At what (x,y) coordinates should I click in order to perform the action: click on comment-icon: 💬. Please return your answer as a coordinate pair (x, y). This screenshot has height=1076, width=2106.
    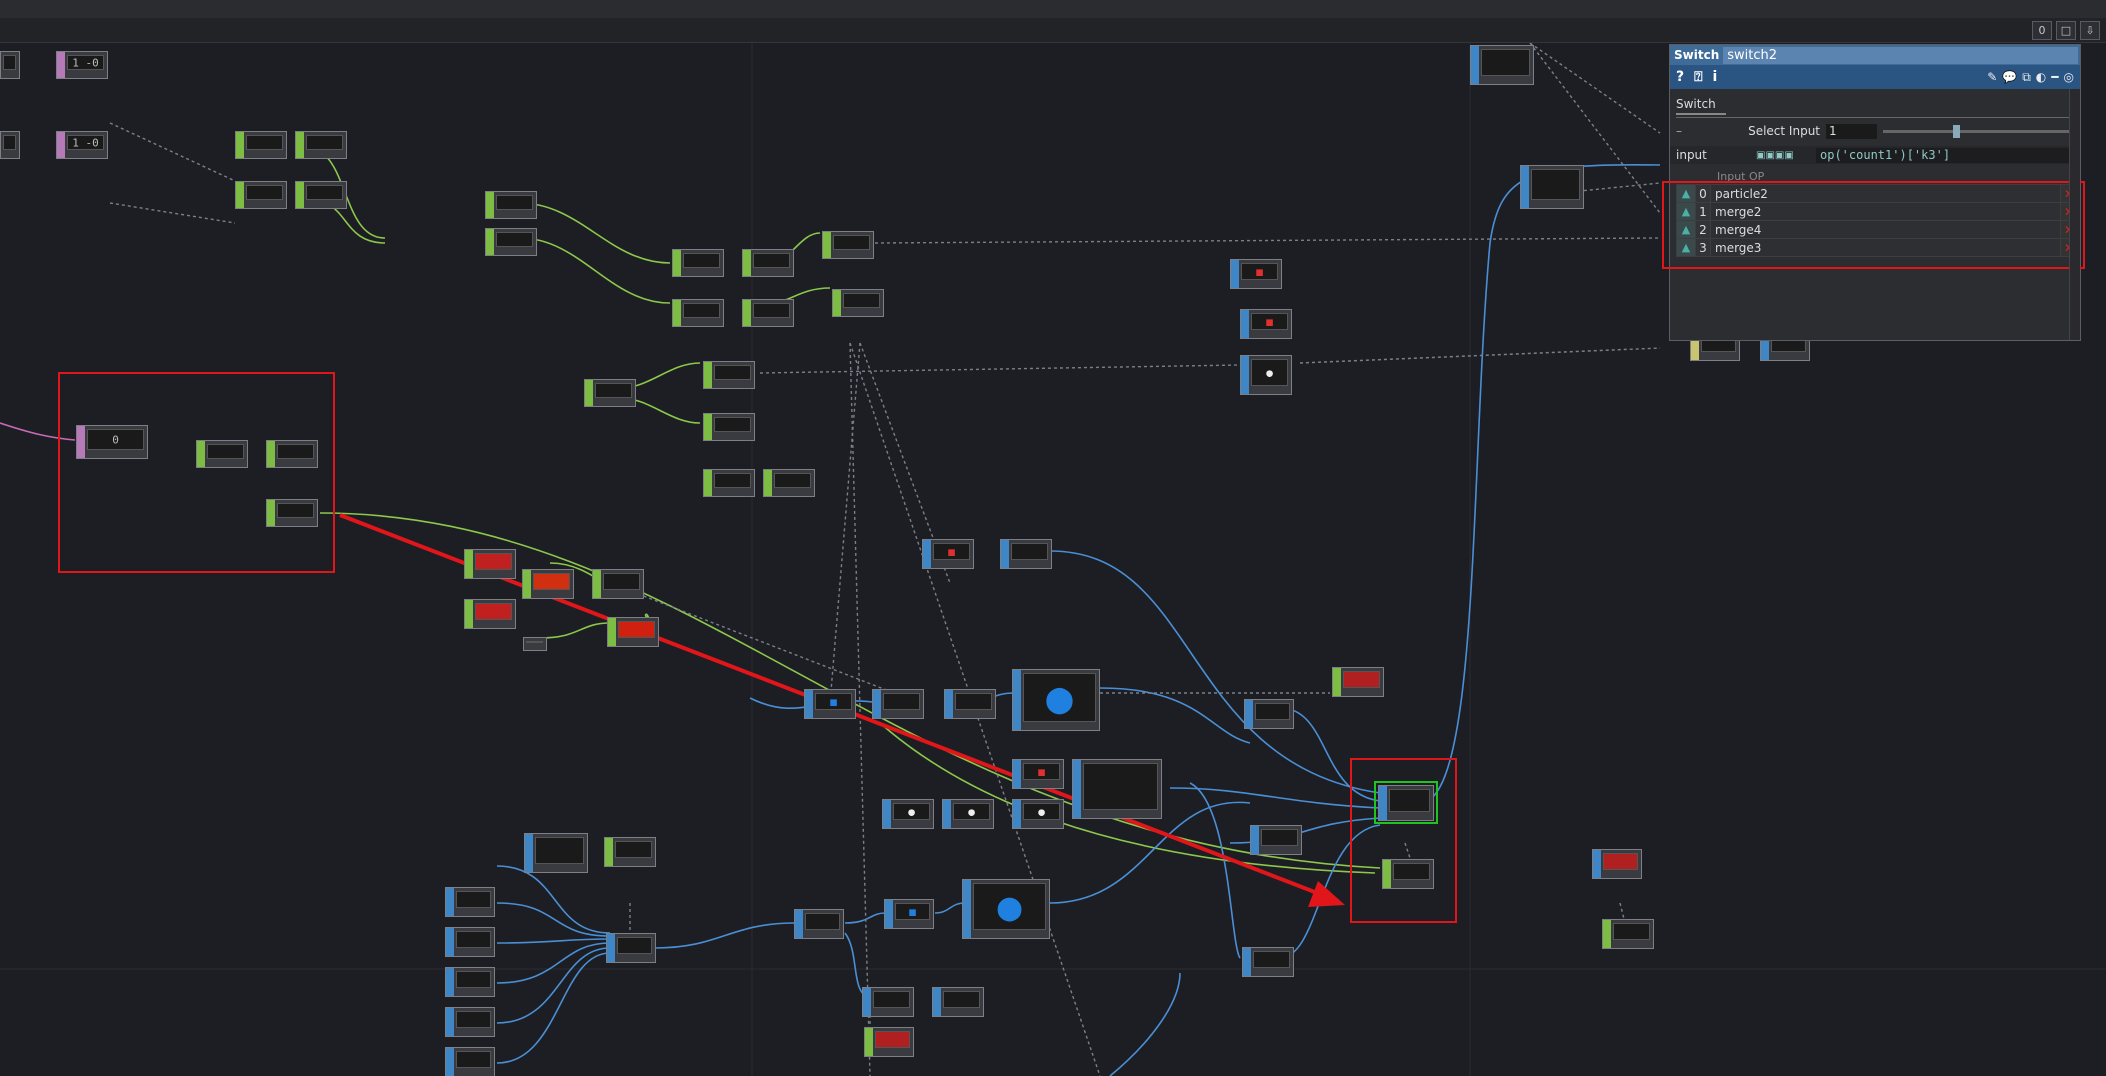
    Looking at the image, I should click on (2009, 77).